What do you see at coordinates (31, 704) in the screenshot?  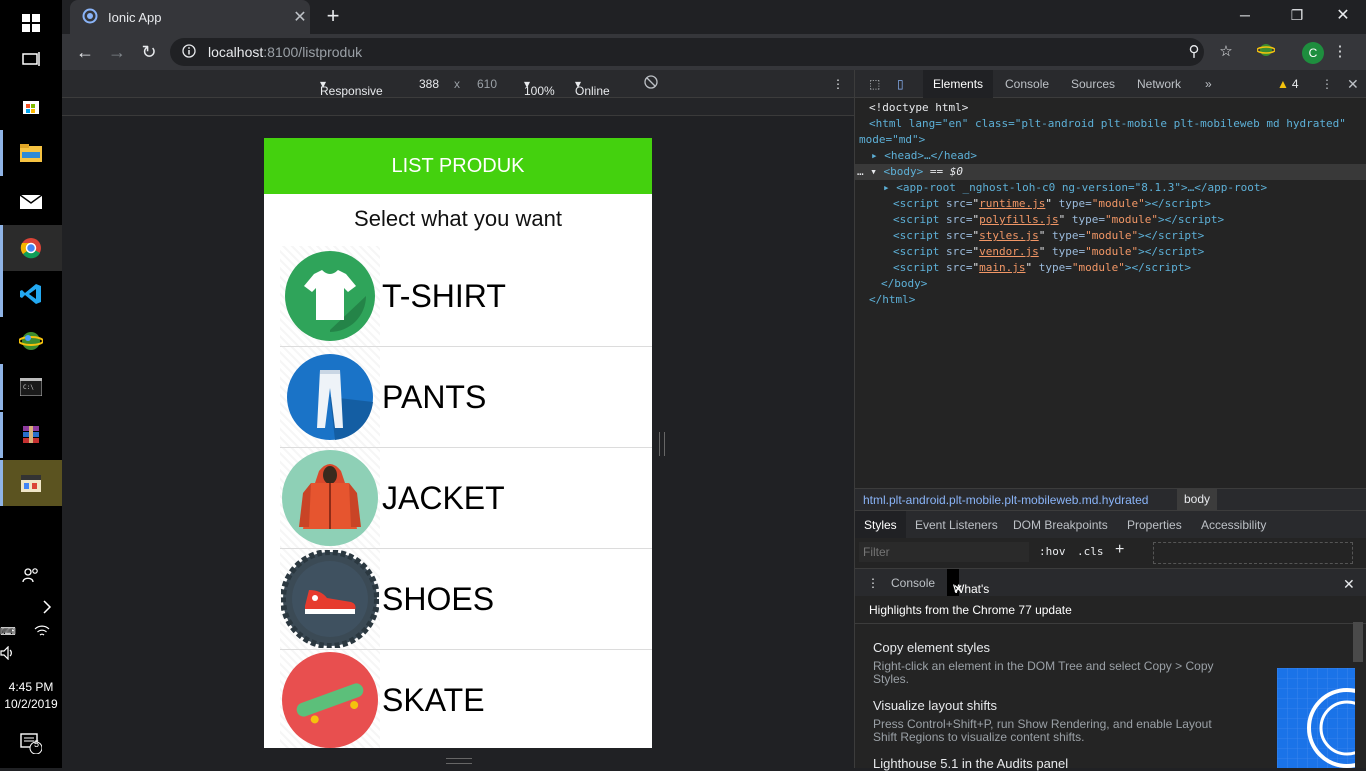 I see `clock-date: 10/2/2019` at bounding box center [31, 704].